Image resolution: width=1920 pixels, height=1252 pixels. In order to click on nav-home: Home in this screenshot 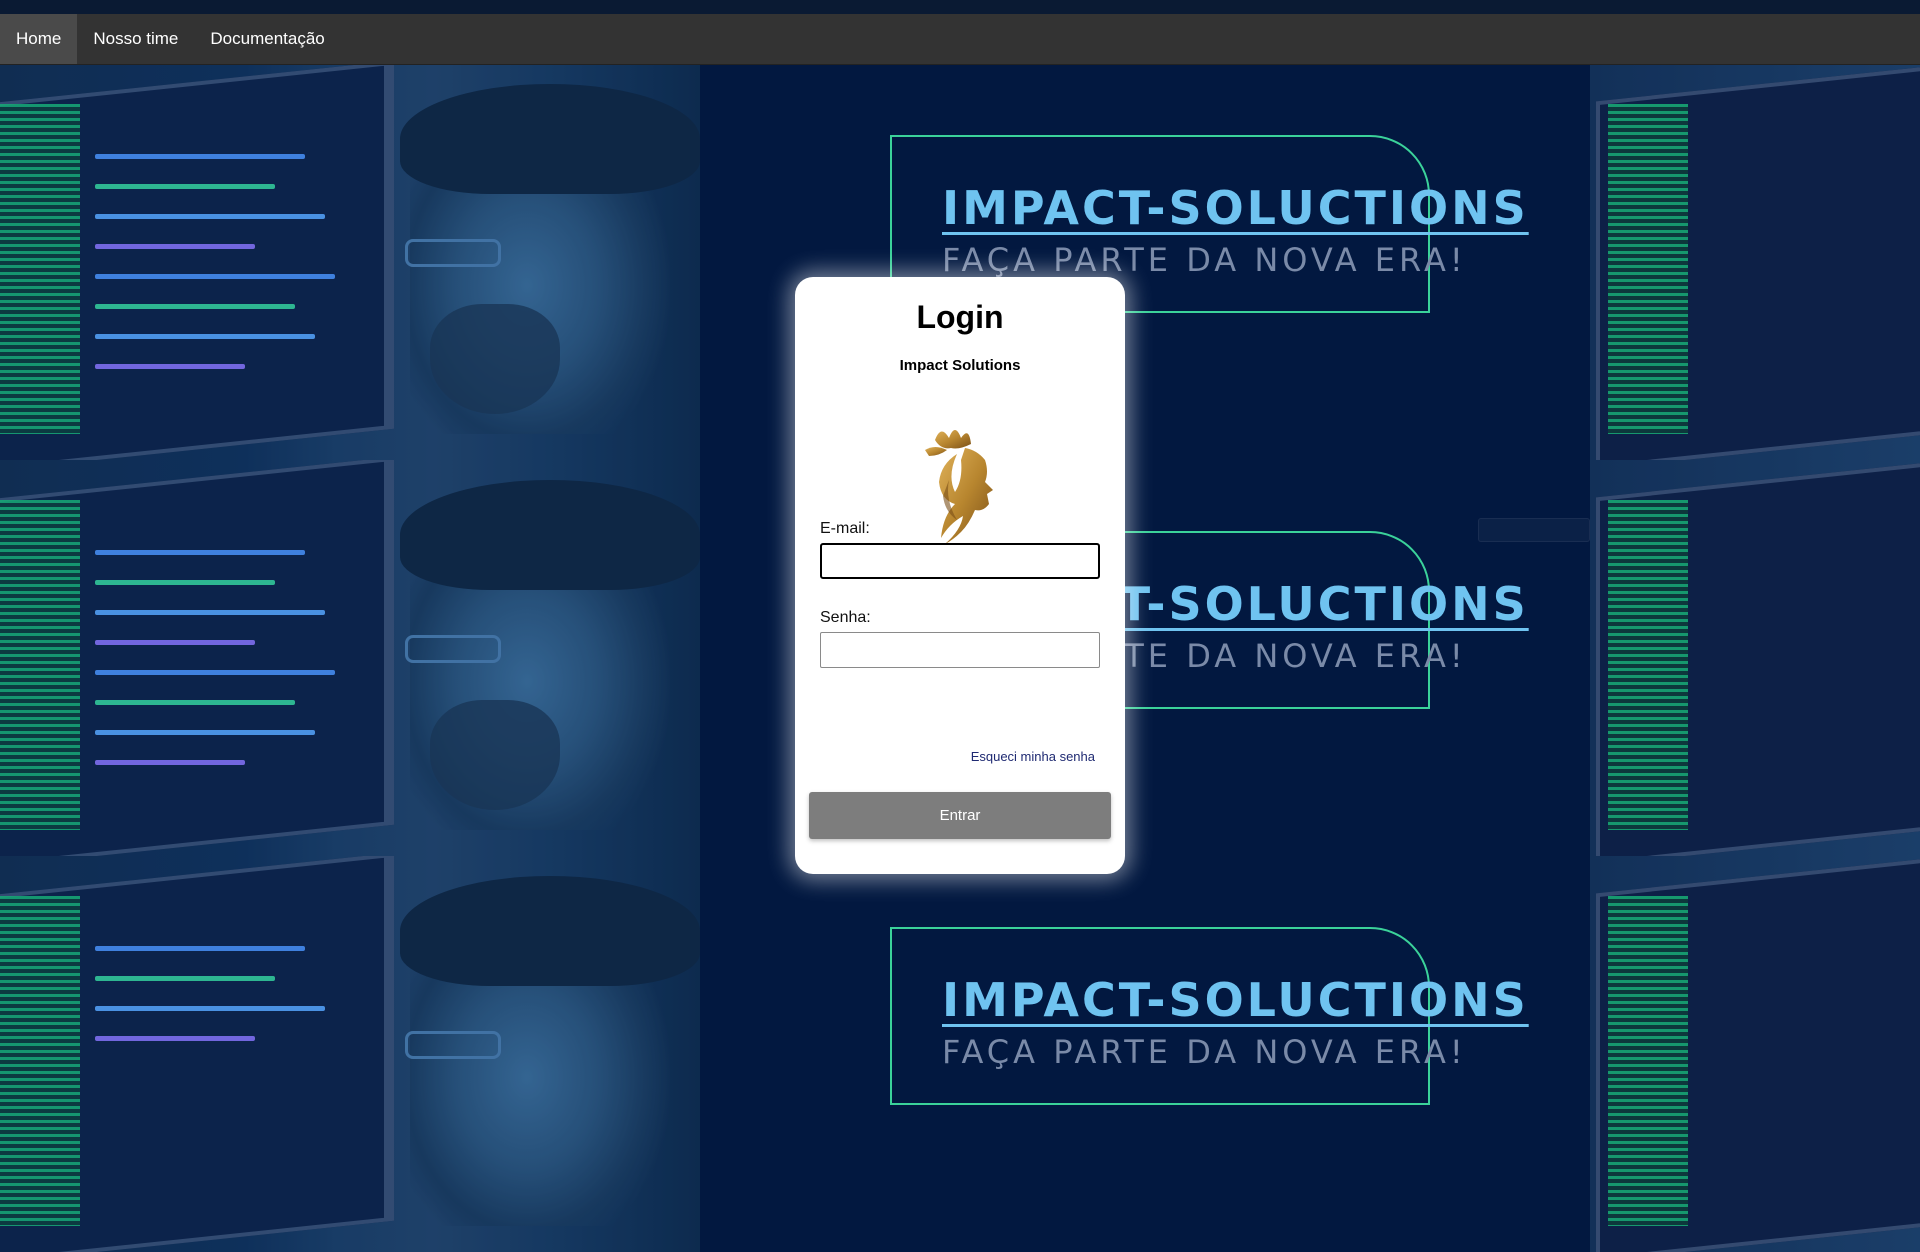, I will do `click(39, 39)`.